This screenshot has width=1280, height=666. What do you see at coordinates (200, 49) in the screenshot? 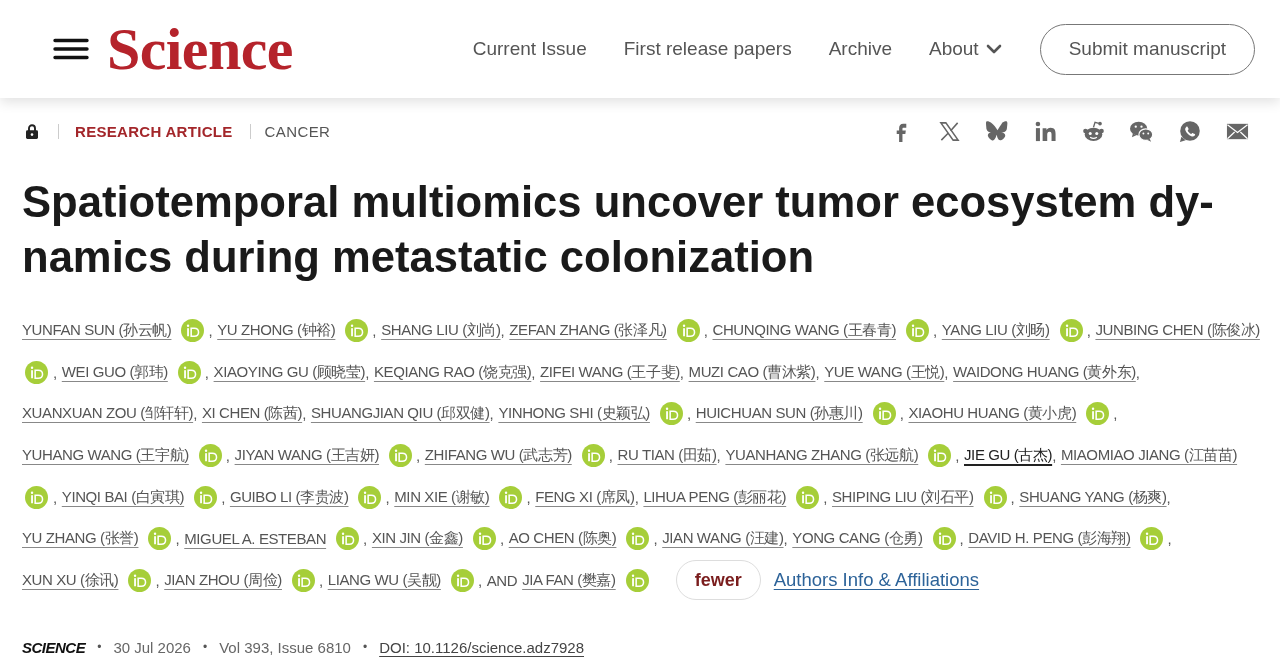
I see `site-logo: Science` at bounding box center [200, 49].